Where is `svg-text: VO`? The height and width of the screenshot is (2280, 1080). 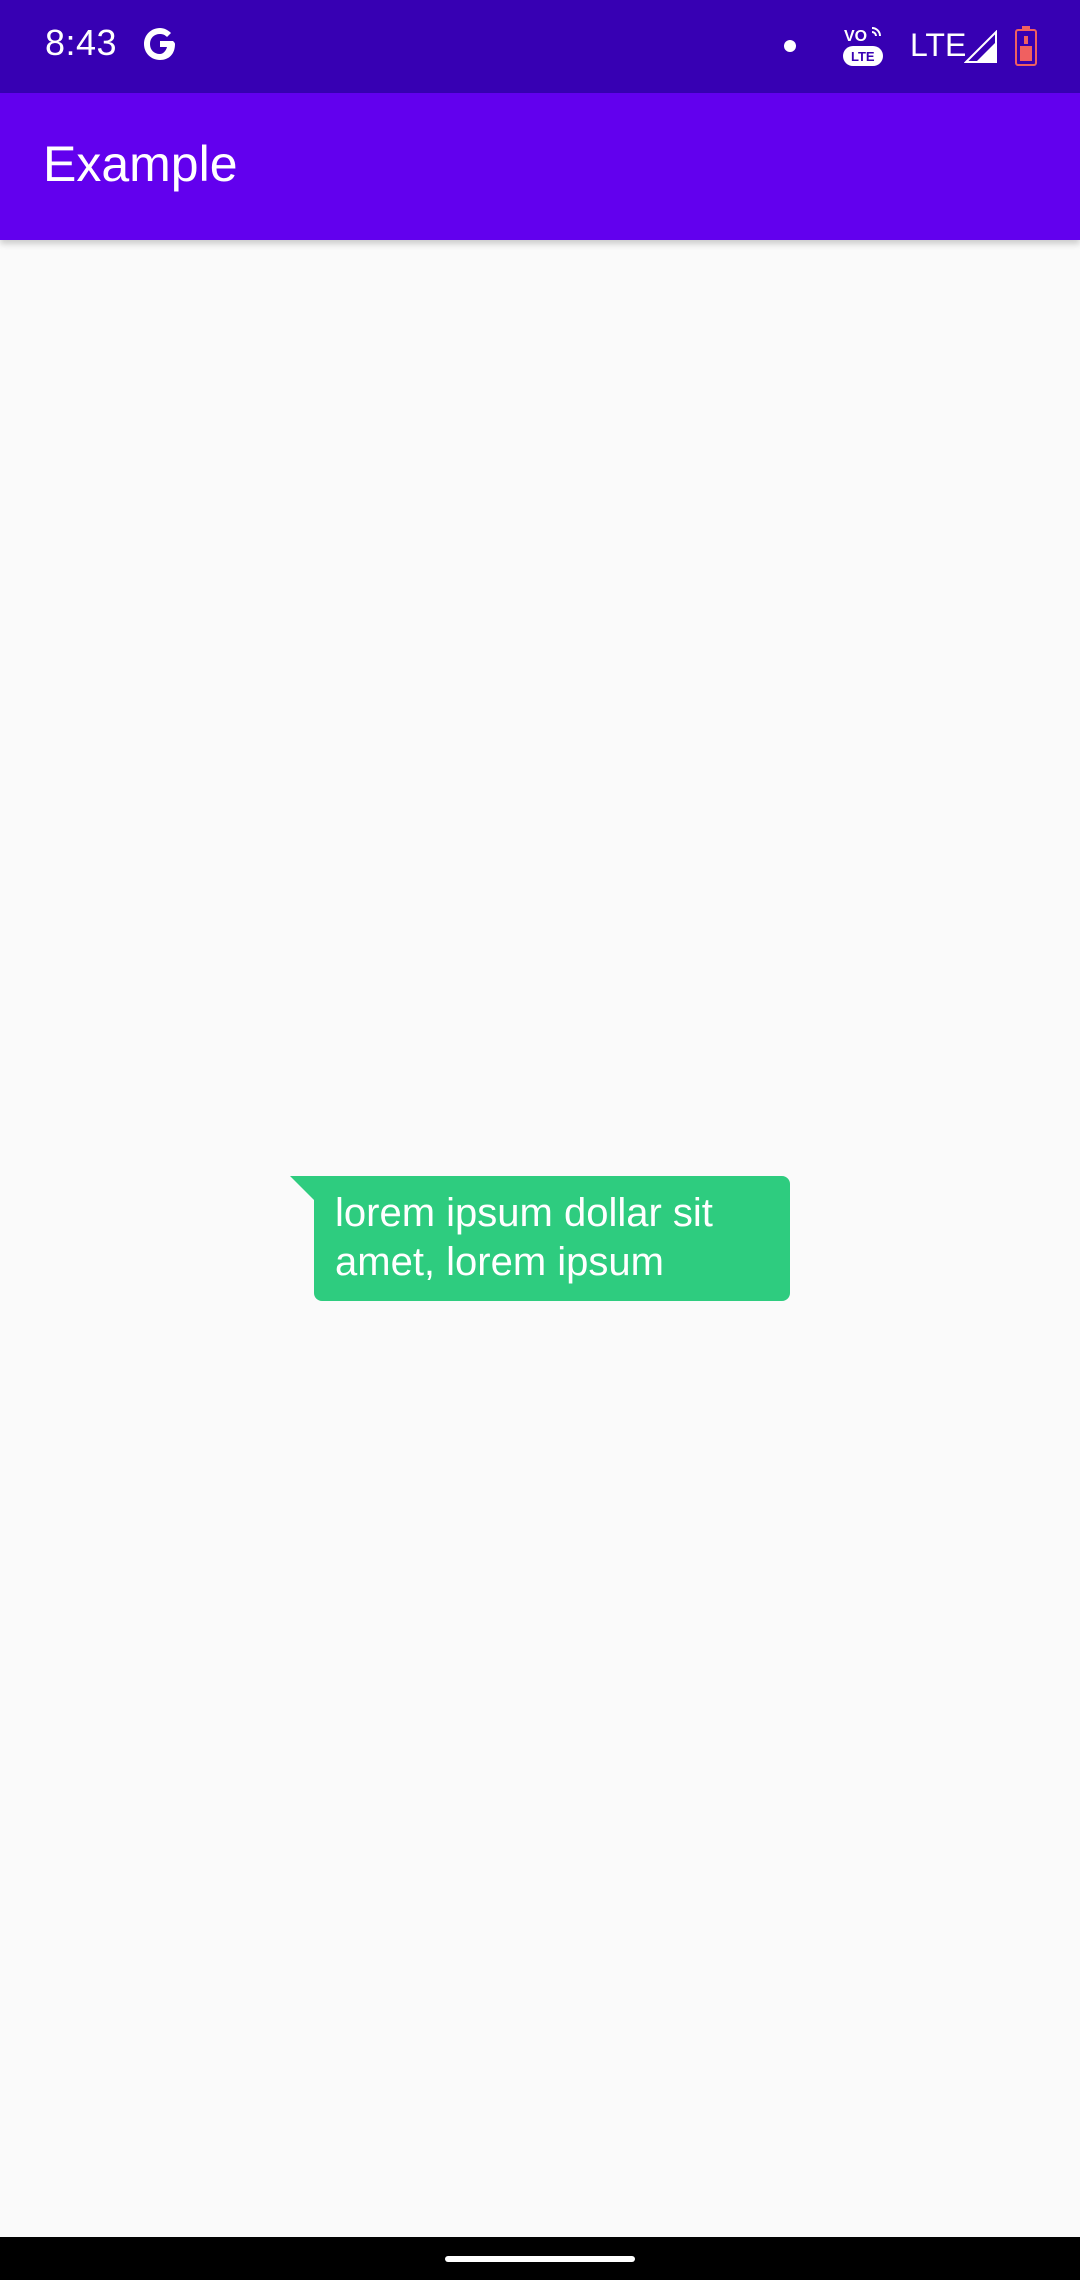 svg-text: VO is located at coordinates (855, 36).